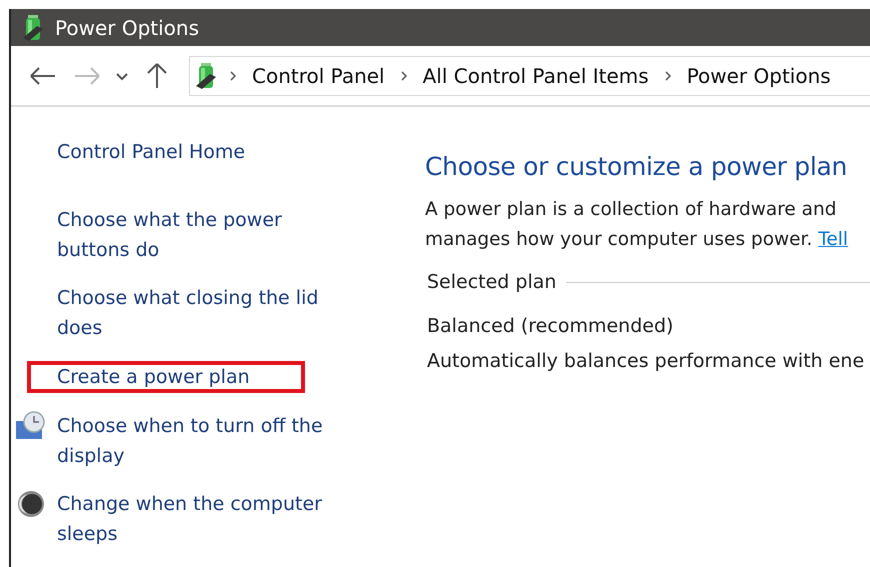  What do you see at coordinates (197, 313) in the screenshot?
I see `sidebar-link: Choose what closing the lid does` at bounding box center [197, 313].